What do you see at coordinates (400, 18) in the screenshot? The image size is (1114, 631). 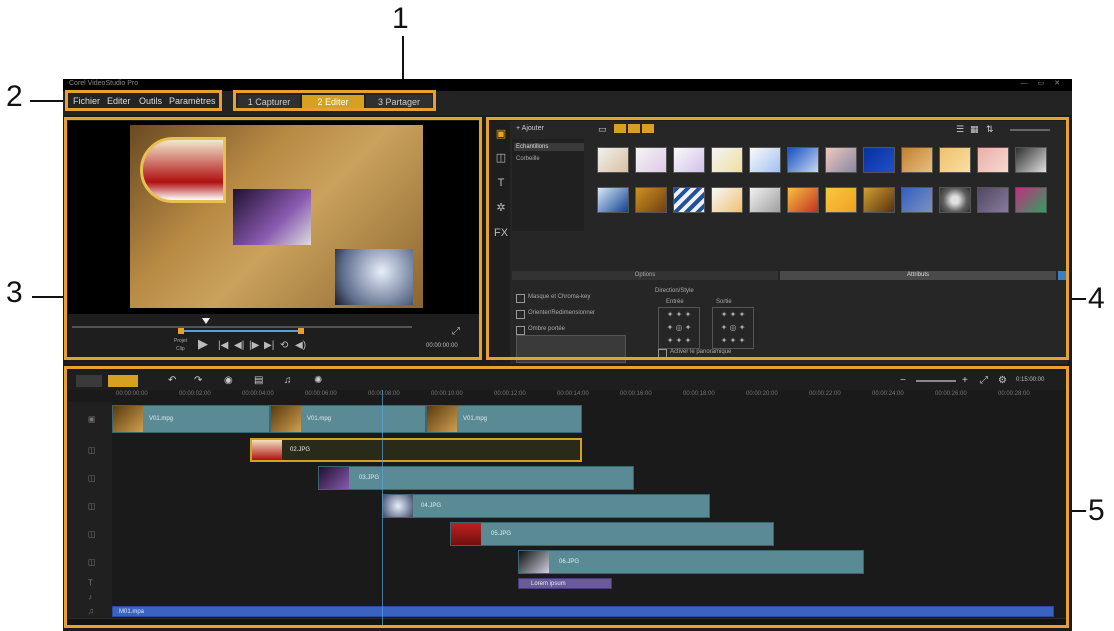 I see `callout-1: 1` at bounding box center [400, 18].